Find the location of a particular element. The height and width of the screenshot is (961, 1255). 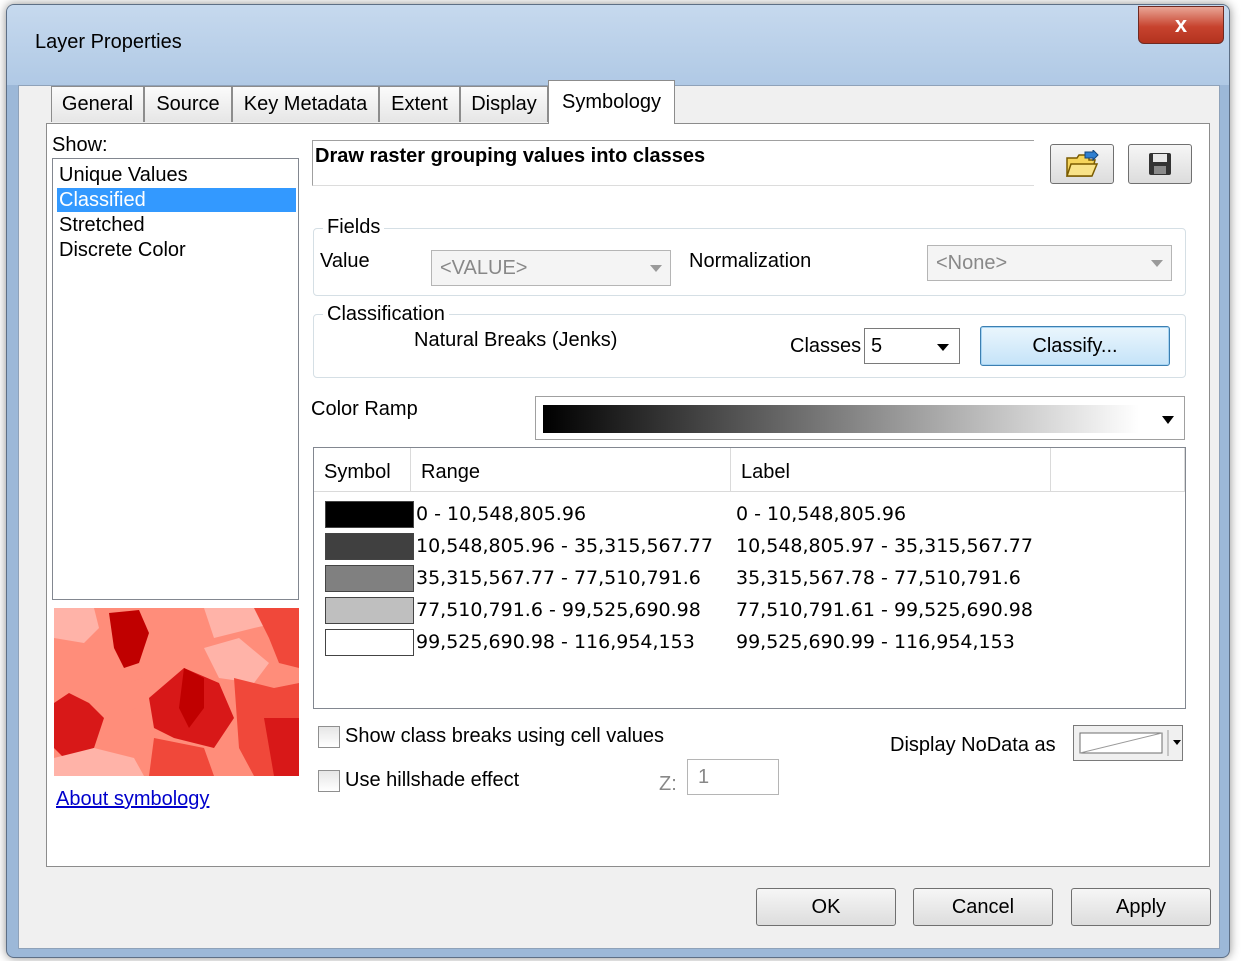

fields-group-title: Fields is located at coordinates (354, 227).